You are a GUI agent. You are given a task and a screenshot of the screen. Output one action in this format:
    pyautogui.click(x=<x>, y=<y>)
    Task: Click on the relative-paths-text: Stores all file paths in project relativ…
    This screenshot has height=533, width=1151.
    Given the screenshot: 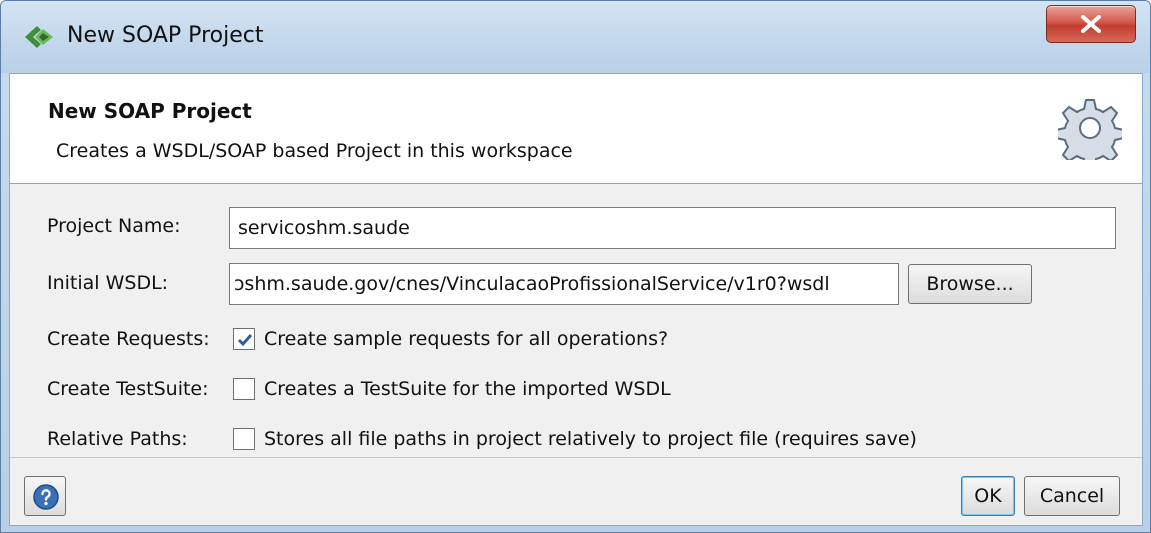 What is the action you would take?
    pyautogui.click(x=590, y=439)
    